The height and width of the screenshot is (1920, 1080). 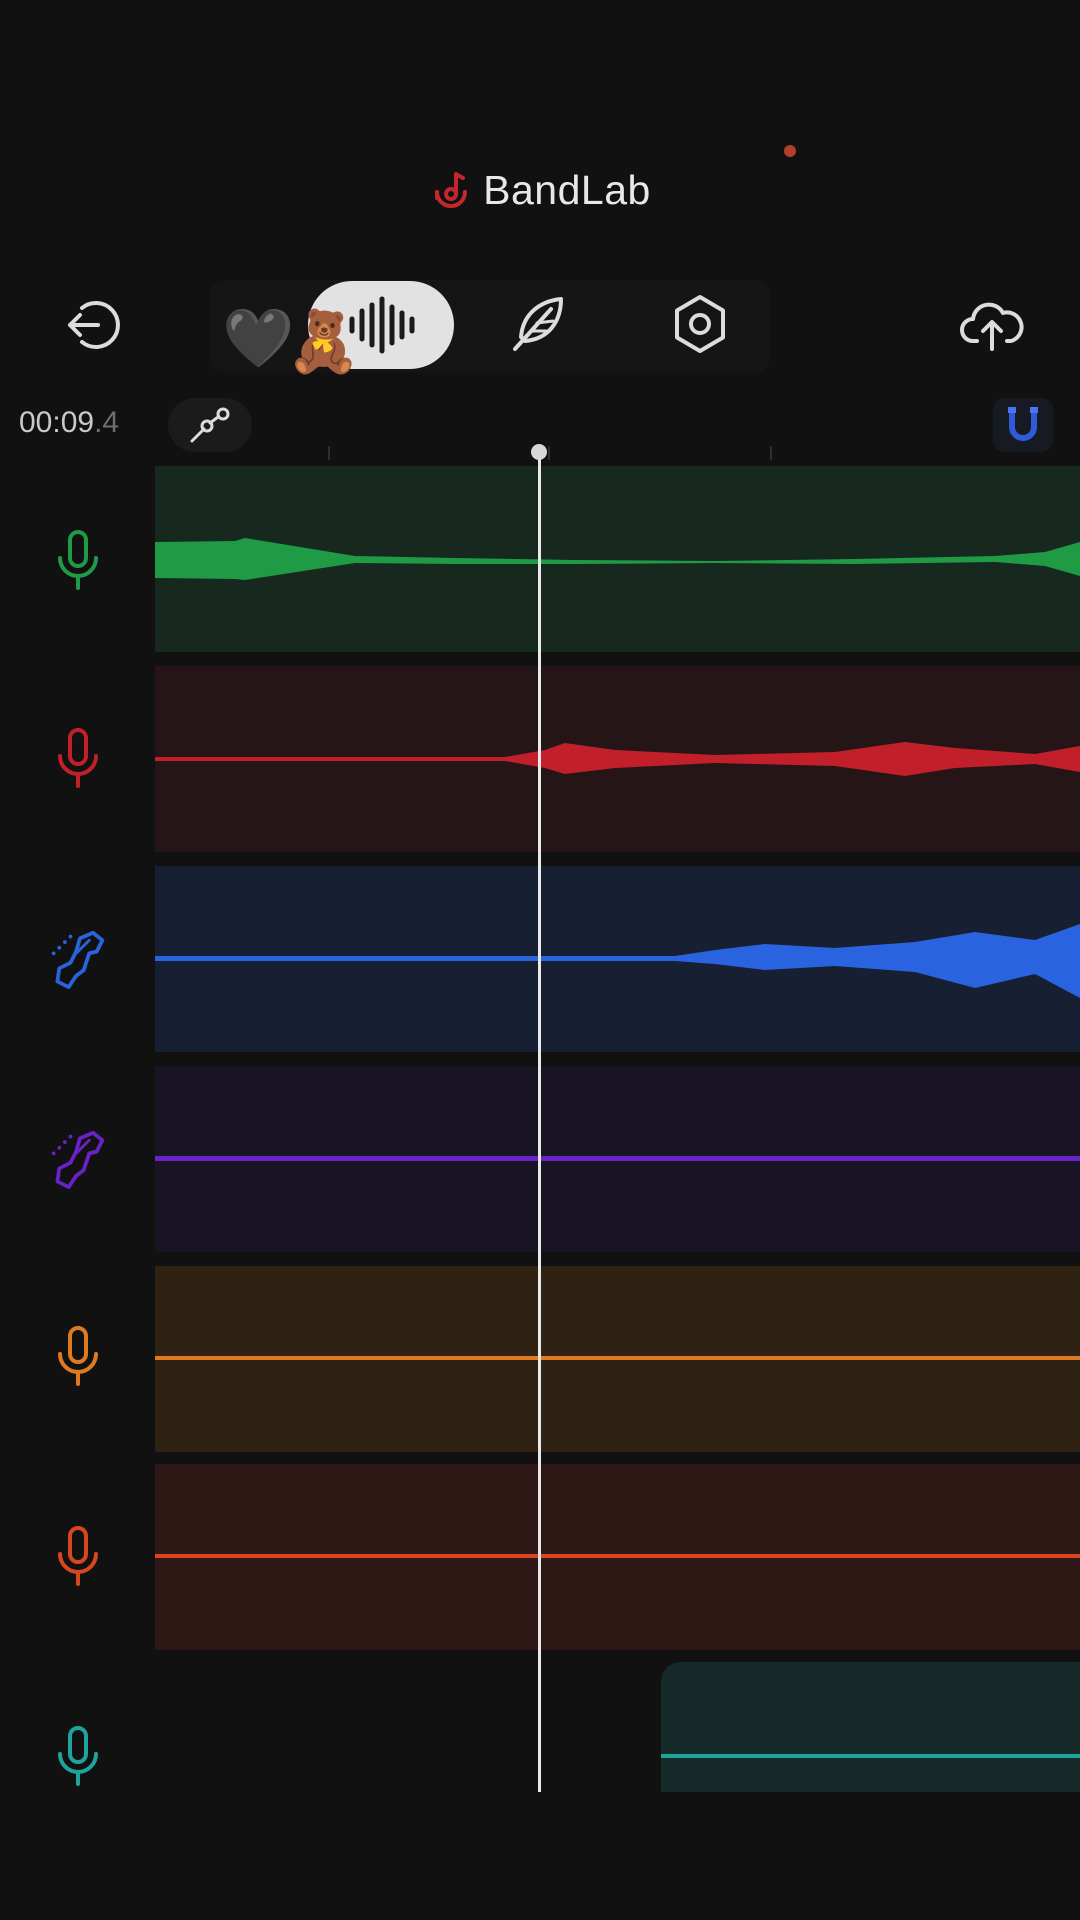 I want to click on playhead-handle, so click(x=539, y=452).